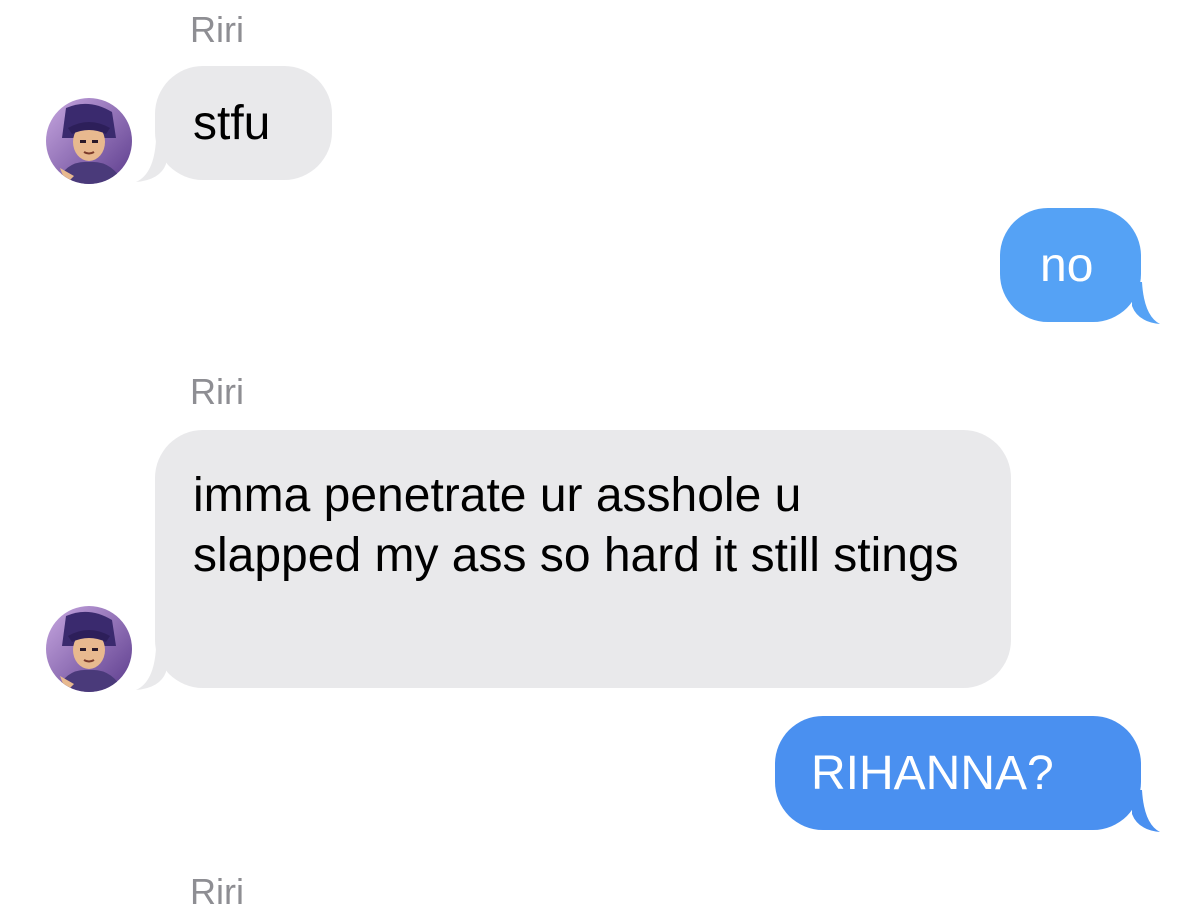  I want to click on message-text: RIHANNA?, so click(932, 773).